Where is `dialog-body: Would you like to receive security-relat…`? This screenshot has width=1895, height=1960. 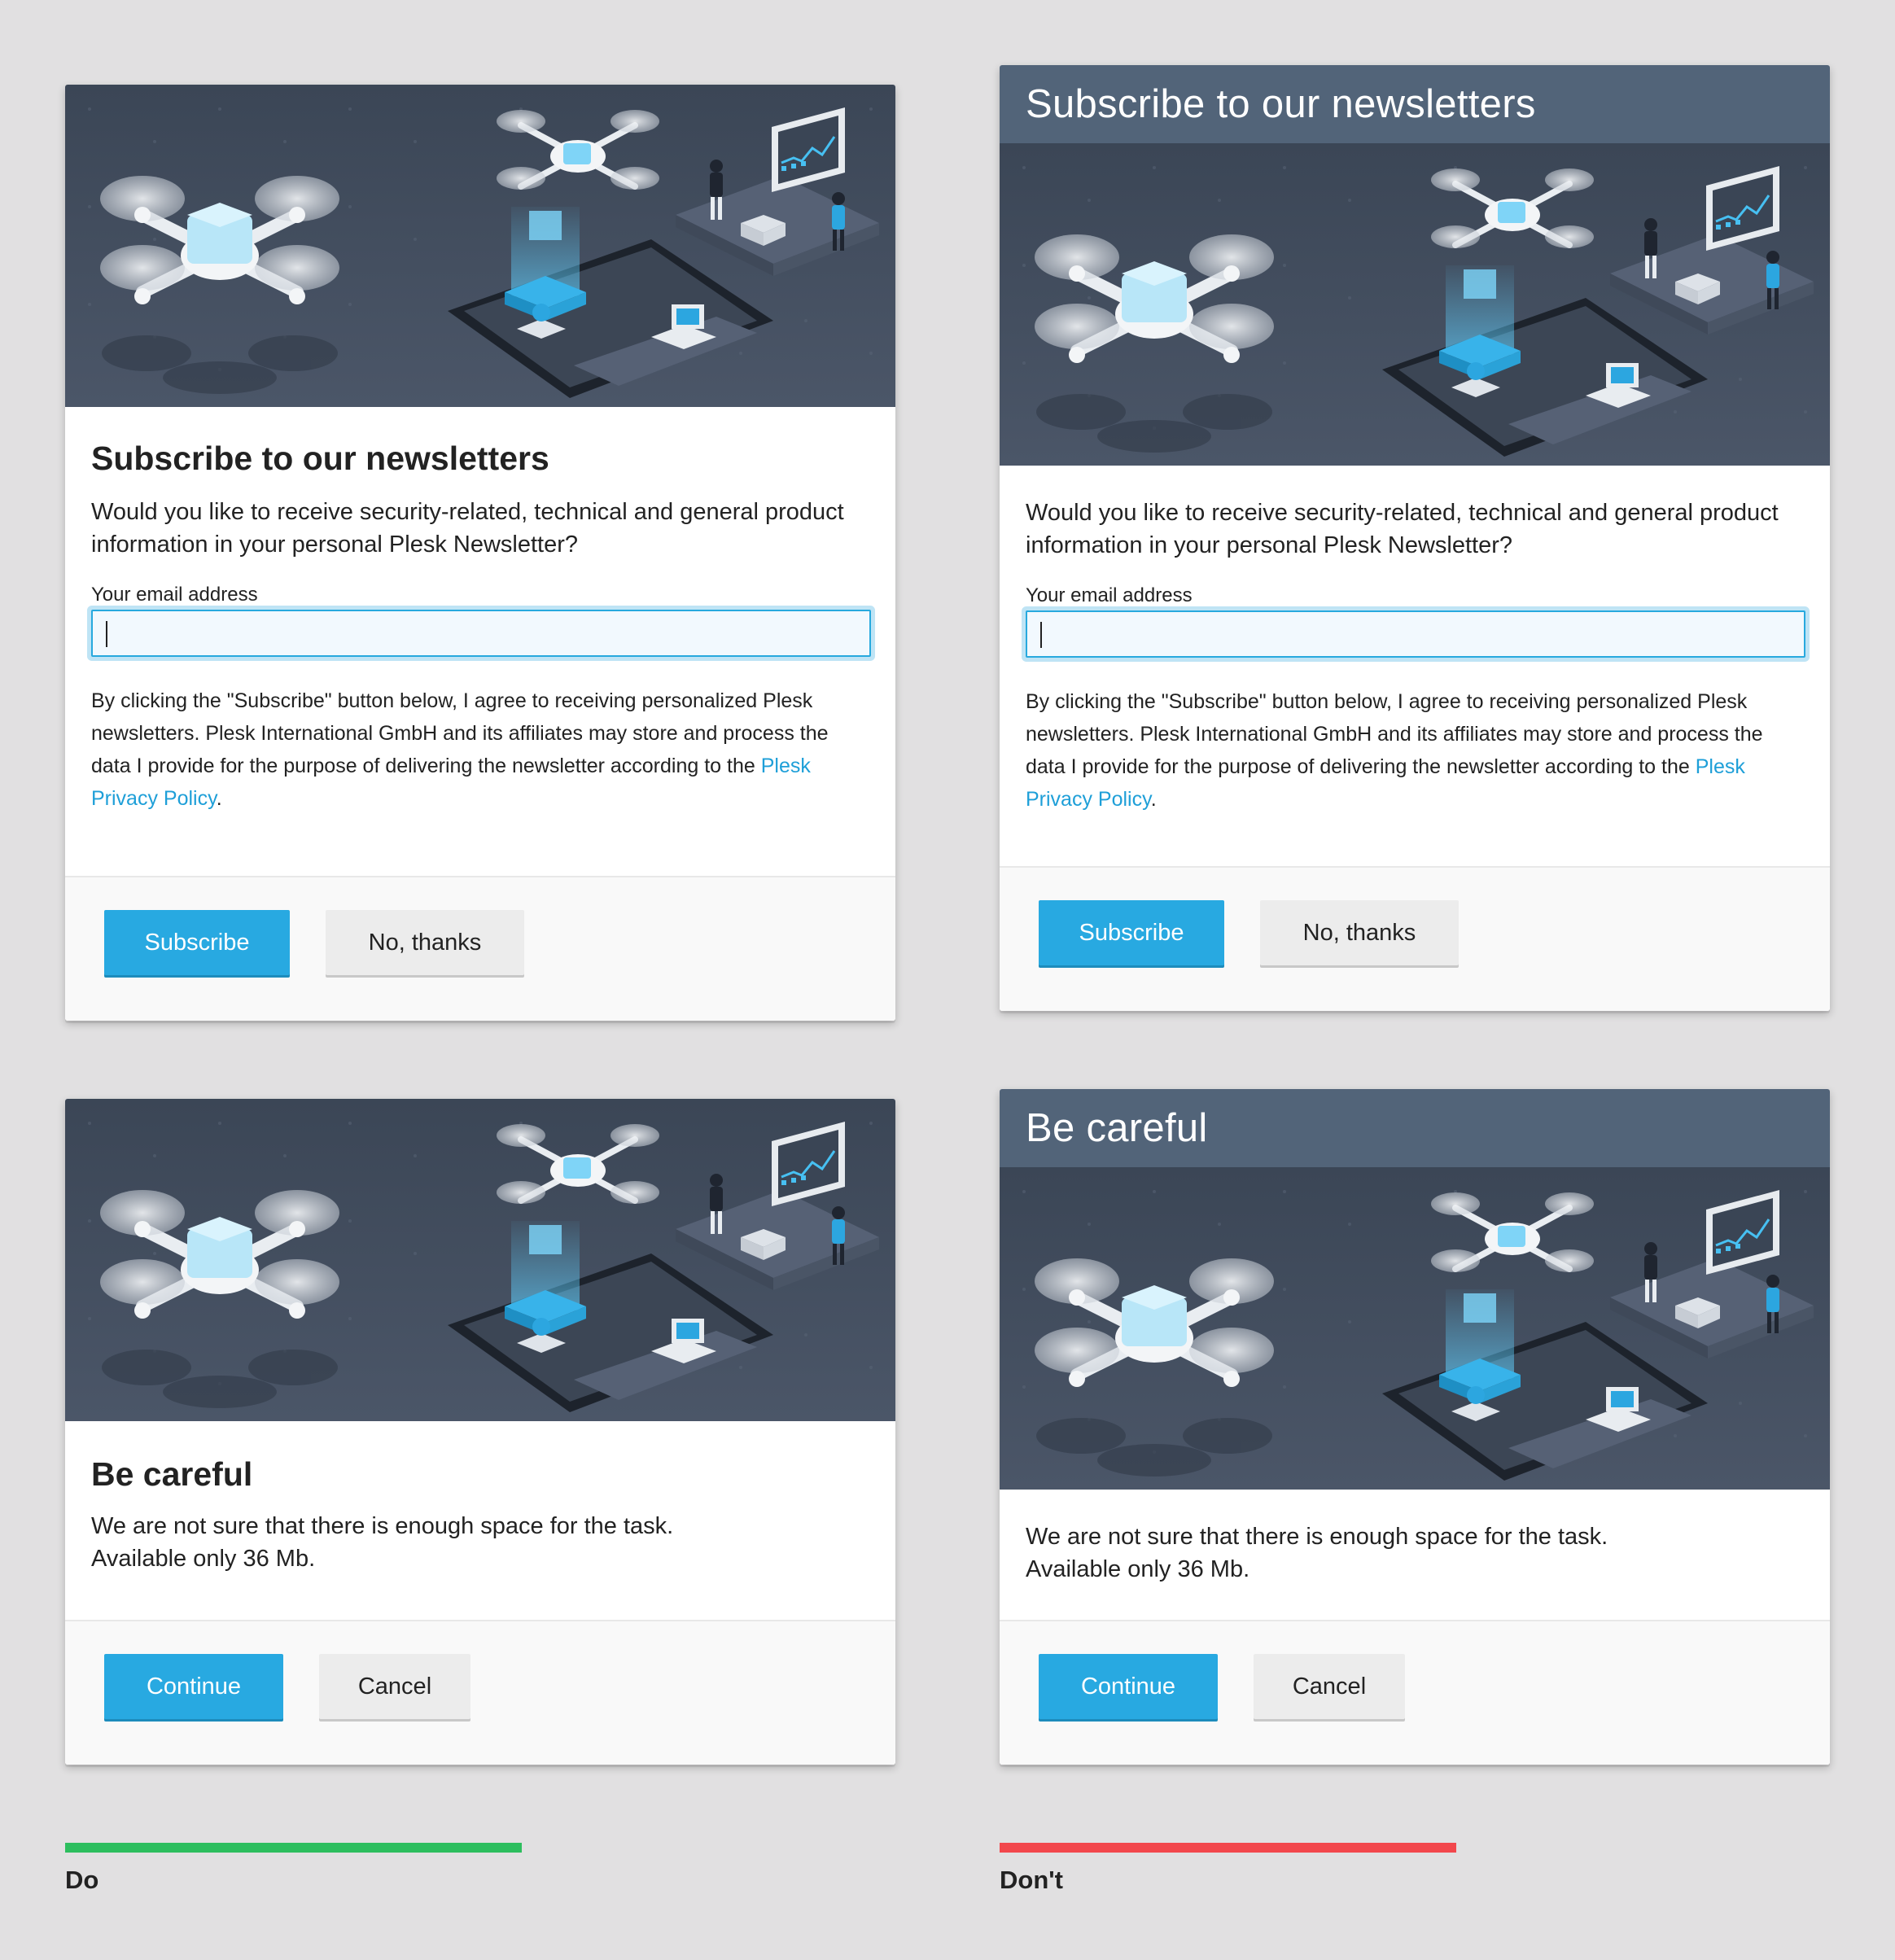
dialog-body: Would you like to receive security-relat… is located at coordinates (1415, 657).